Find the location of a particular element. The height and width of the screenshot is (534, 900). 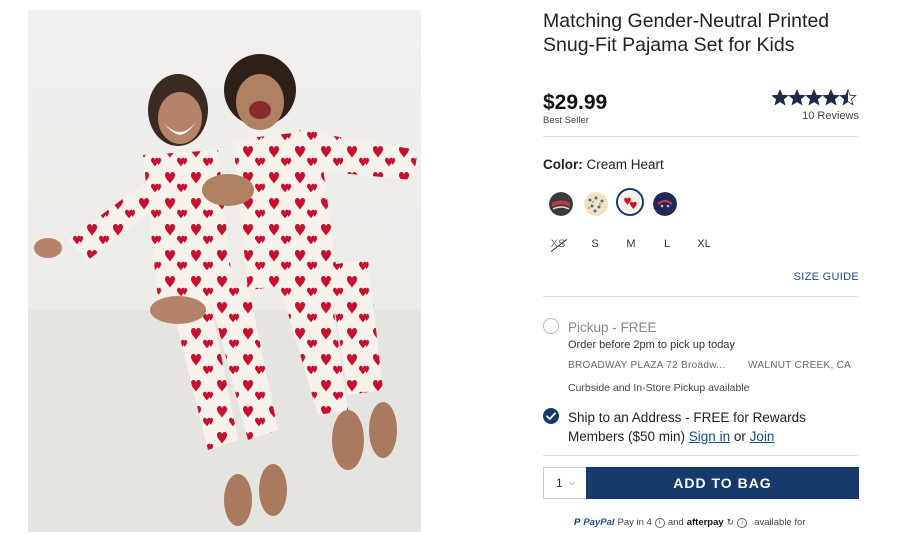

ship-radio-checked is located at coordinates (551, 416).